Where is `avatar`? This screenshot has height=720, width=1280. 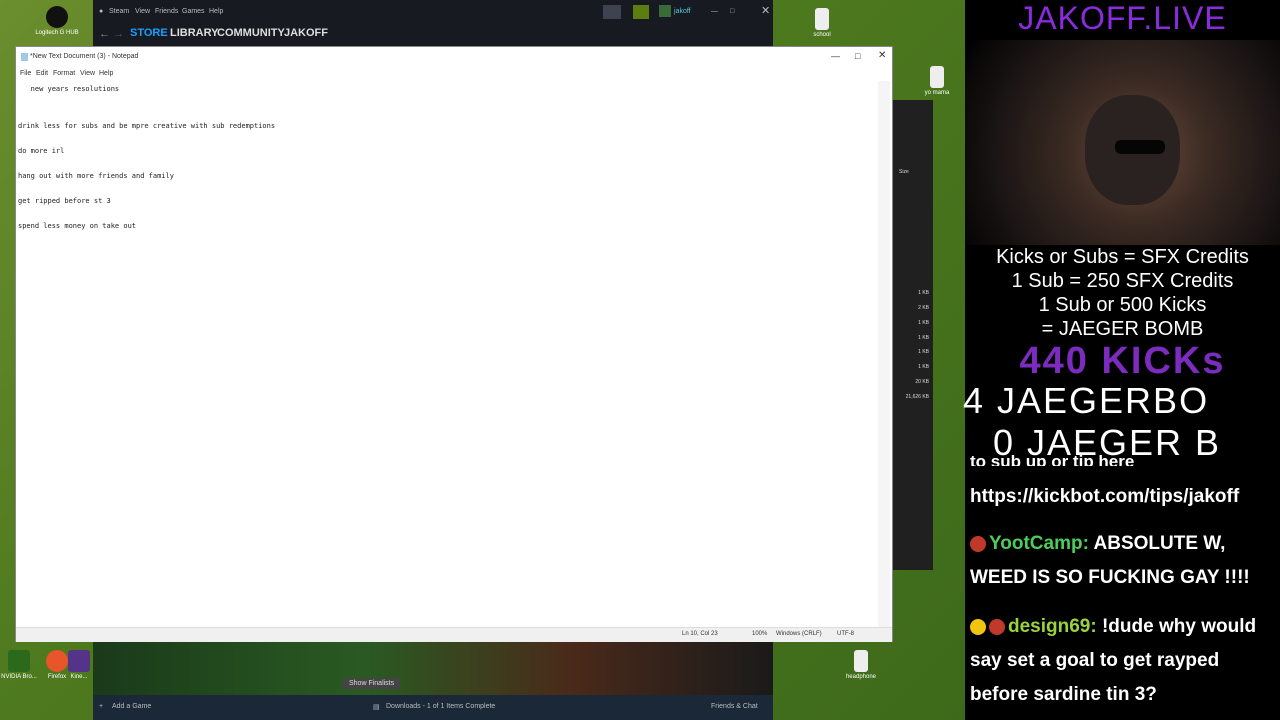
avatar is located at coordinates (665, 11).